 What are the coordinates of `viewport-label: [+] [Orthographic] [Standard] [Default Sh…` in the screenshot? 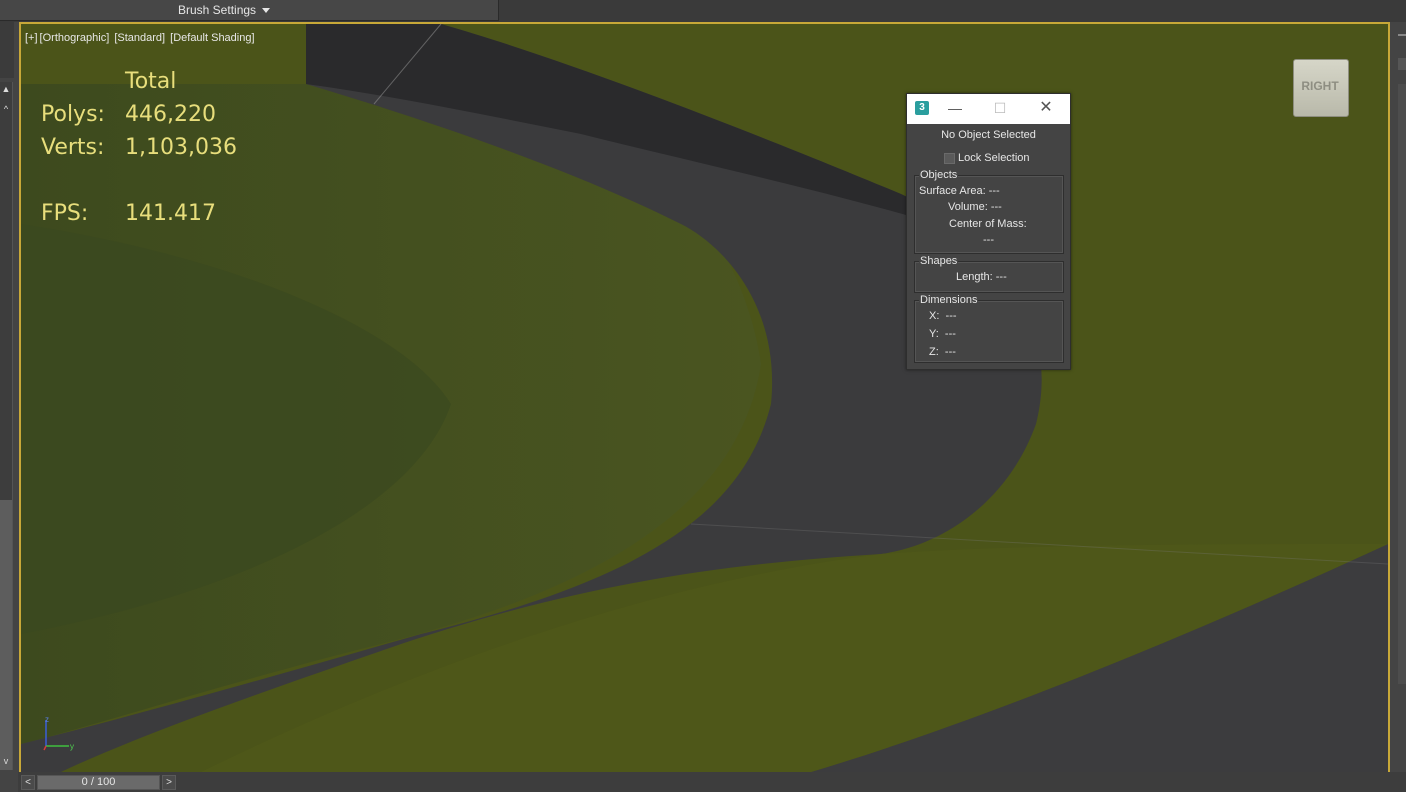 It's located at (141, 38).